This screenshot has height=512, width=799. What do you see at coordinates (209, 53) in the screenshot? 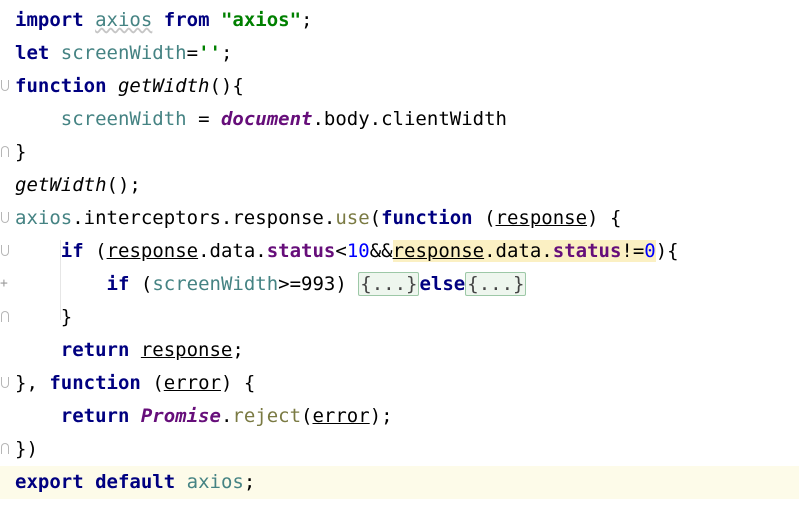
I see `string-literal: ''` at bounding box center [209, 53].